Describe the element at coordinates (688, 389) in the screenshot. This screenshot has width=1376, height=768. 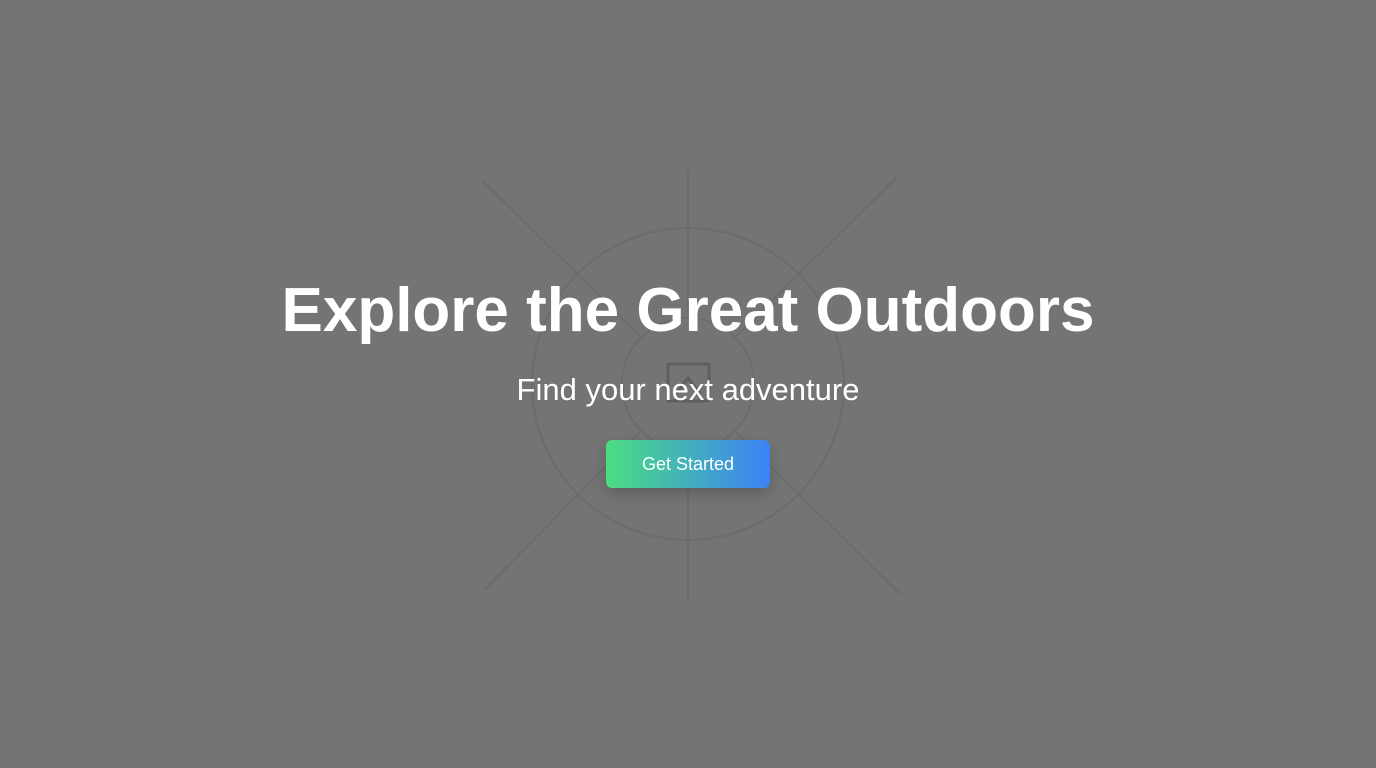
I see `hero-subheadline: Find your next adventure` at that location.